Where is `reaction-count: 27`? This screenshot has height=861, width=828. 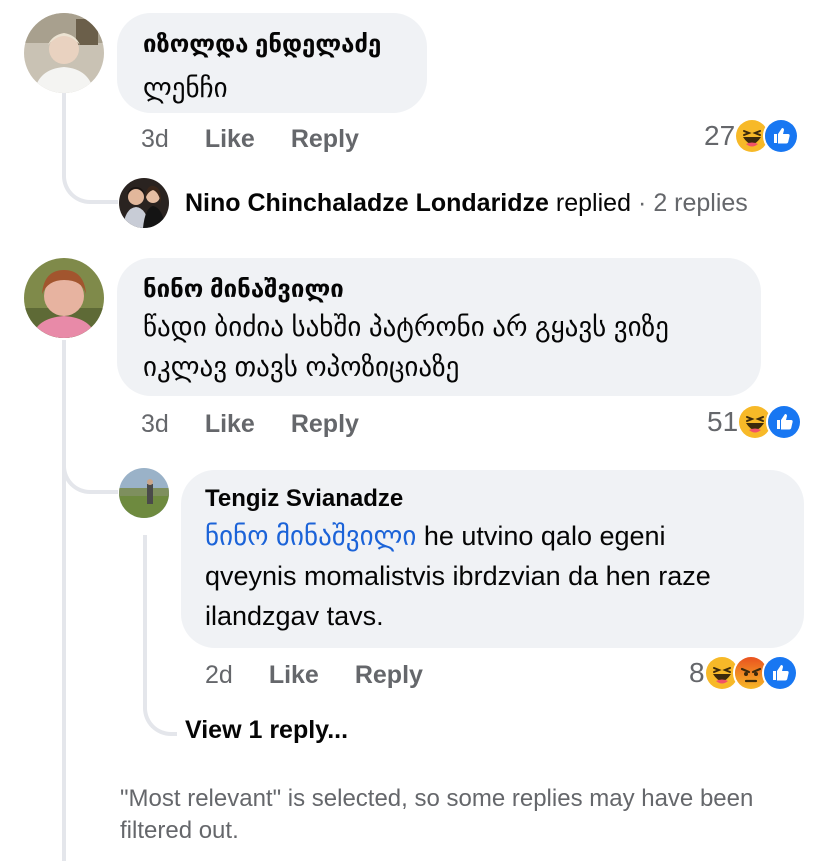 reaction-count: 27 is located at coordinates (720, 135).